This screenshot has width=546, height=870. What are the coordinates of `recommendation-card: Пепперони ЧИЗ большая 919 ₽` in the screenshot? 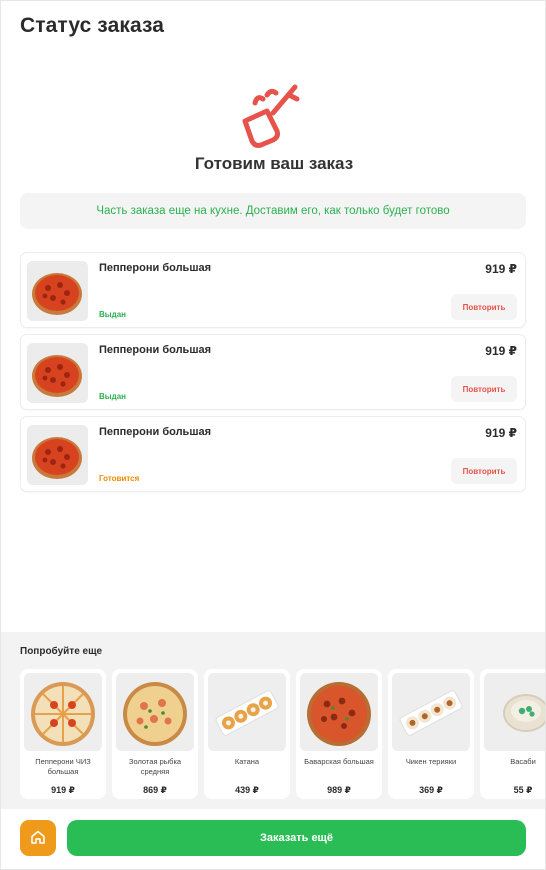 It's located at (63, 734).